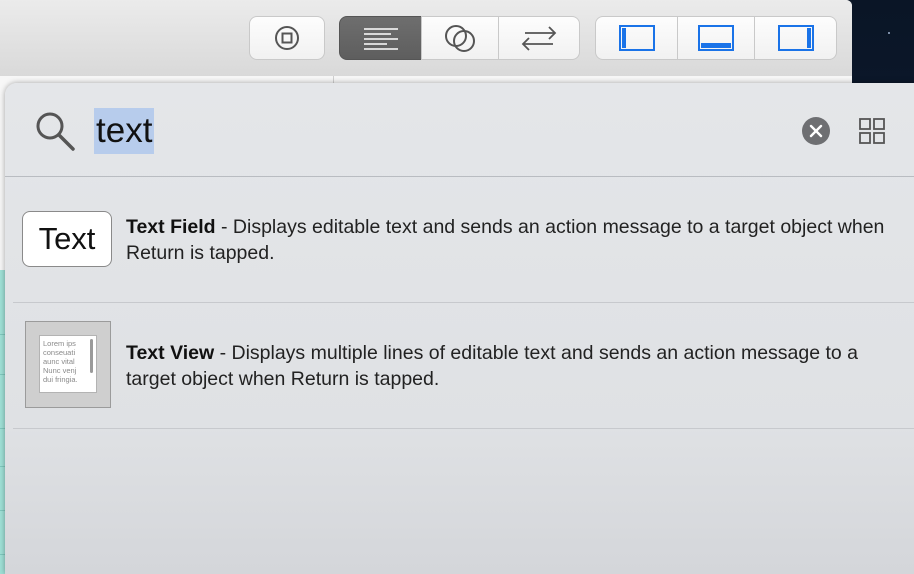 The height and width of the screenshot is (574, 914). What do you see at coordinates (91, 356) in the screenshot?
I see `preview-scroll-indicator` at bounding box center [91, 356].